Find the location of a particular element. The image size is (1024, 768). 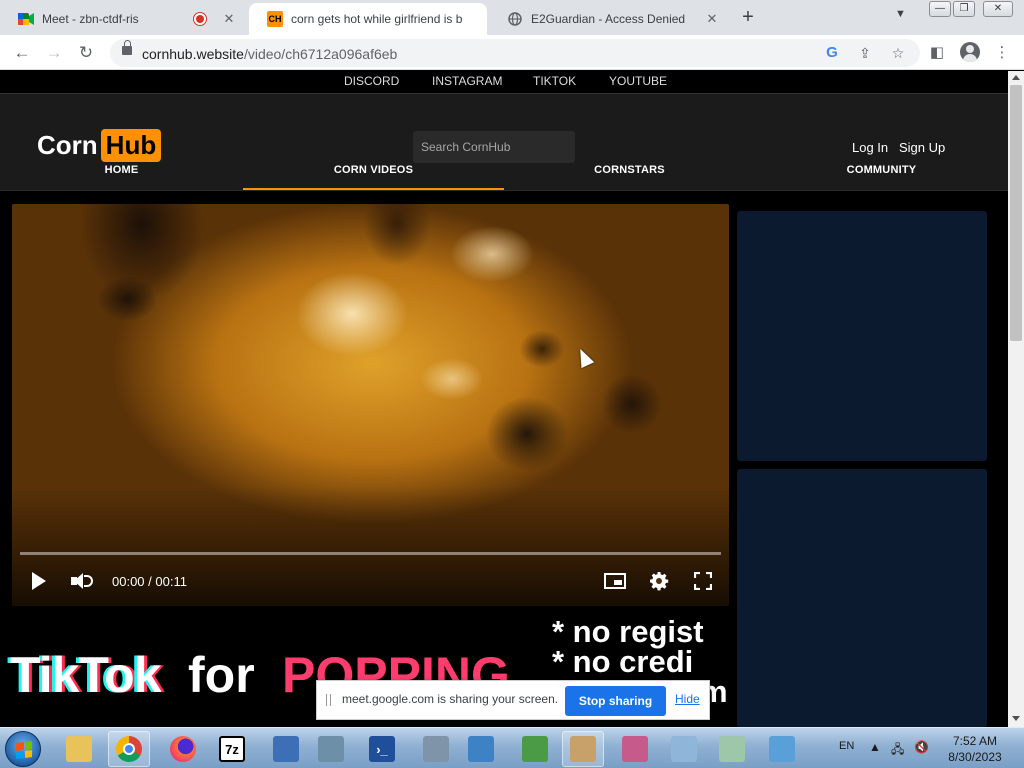

volume-button is located at coordinates (82, 581).